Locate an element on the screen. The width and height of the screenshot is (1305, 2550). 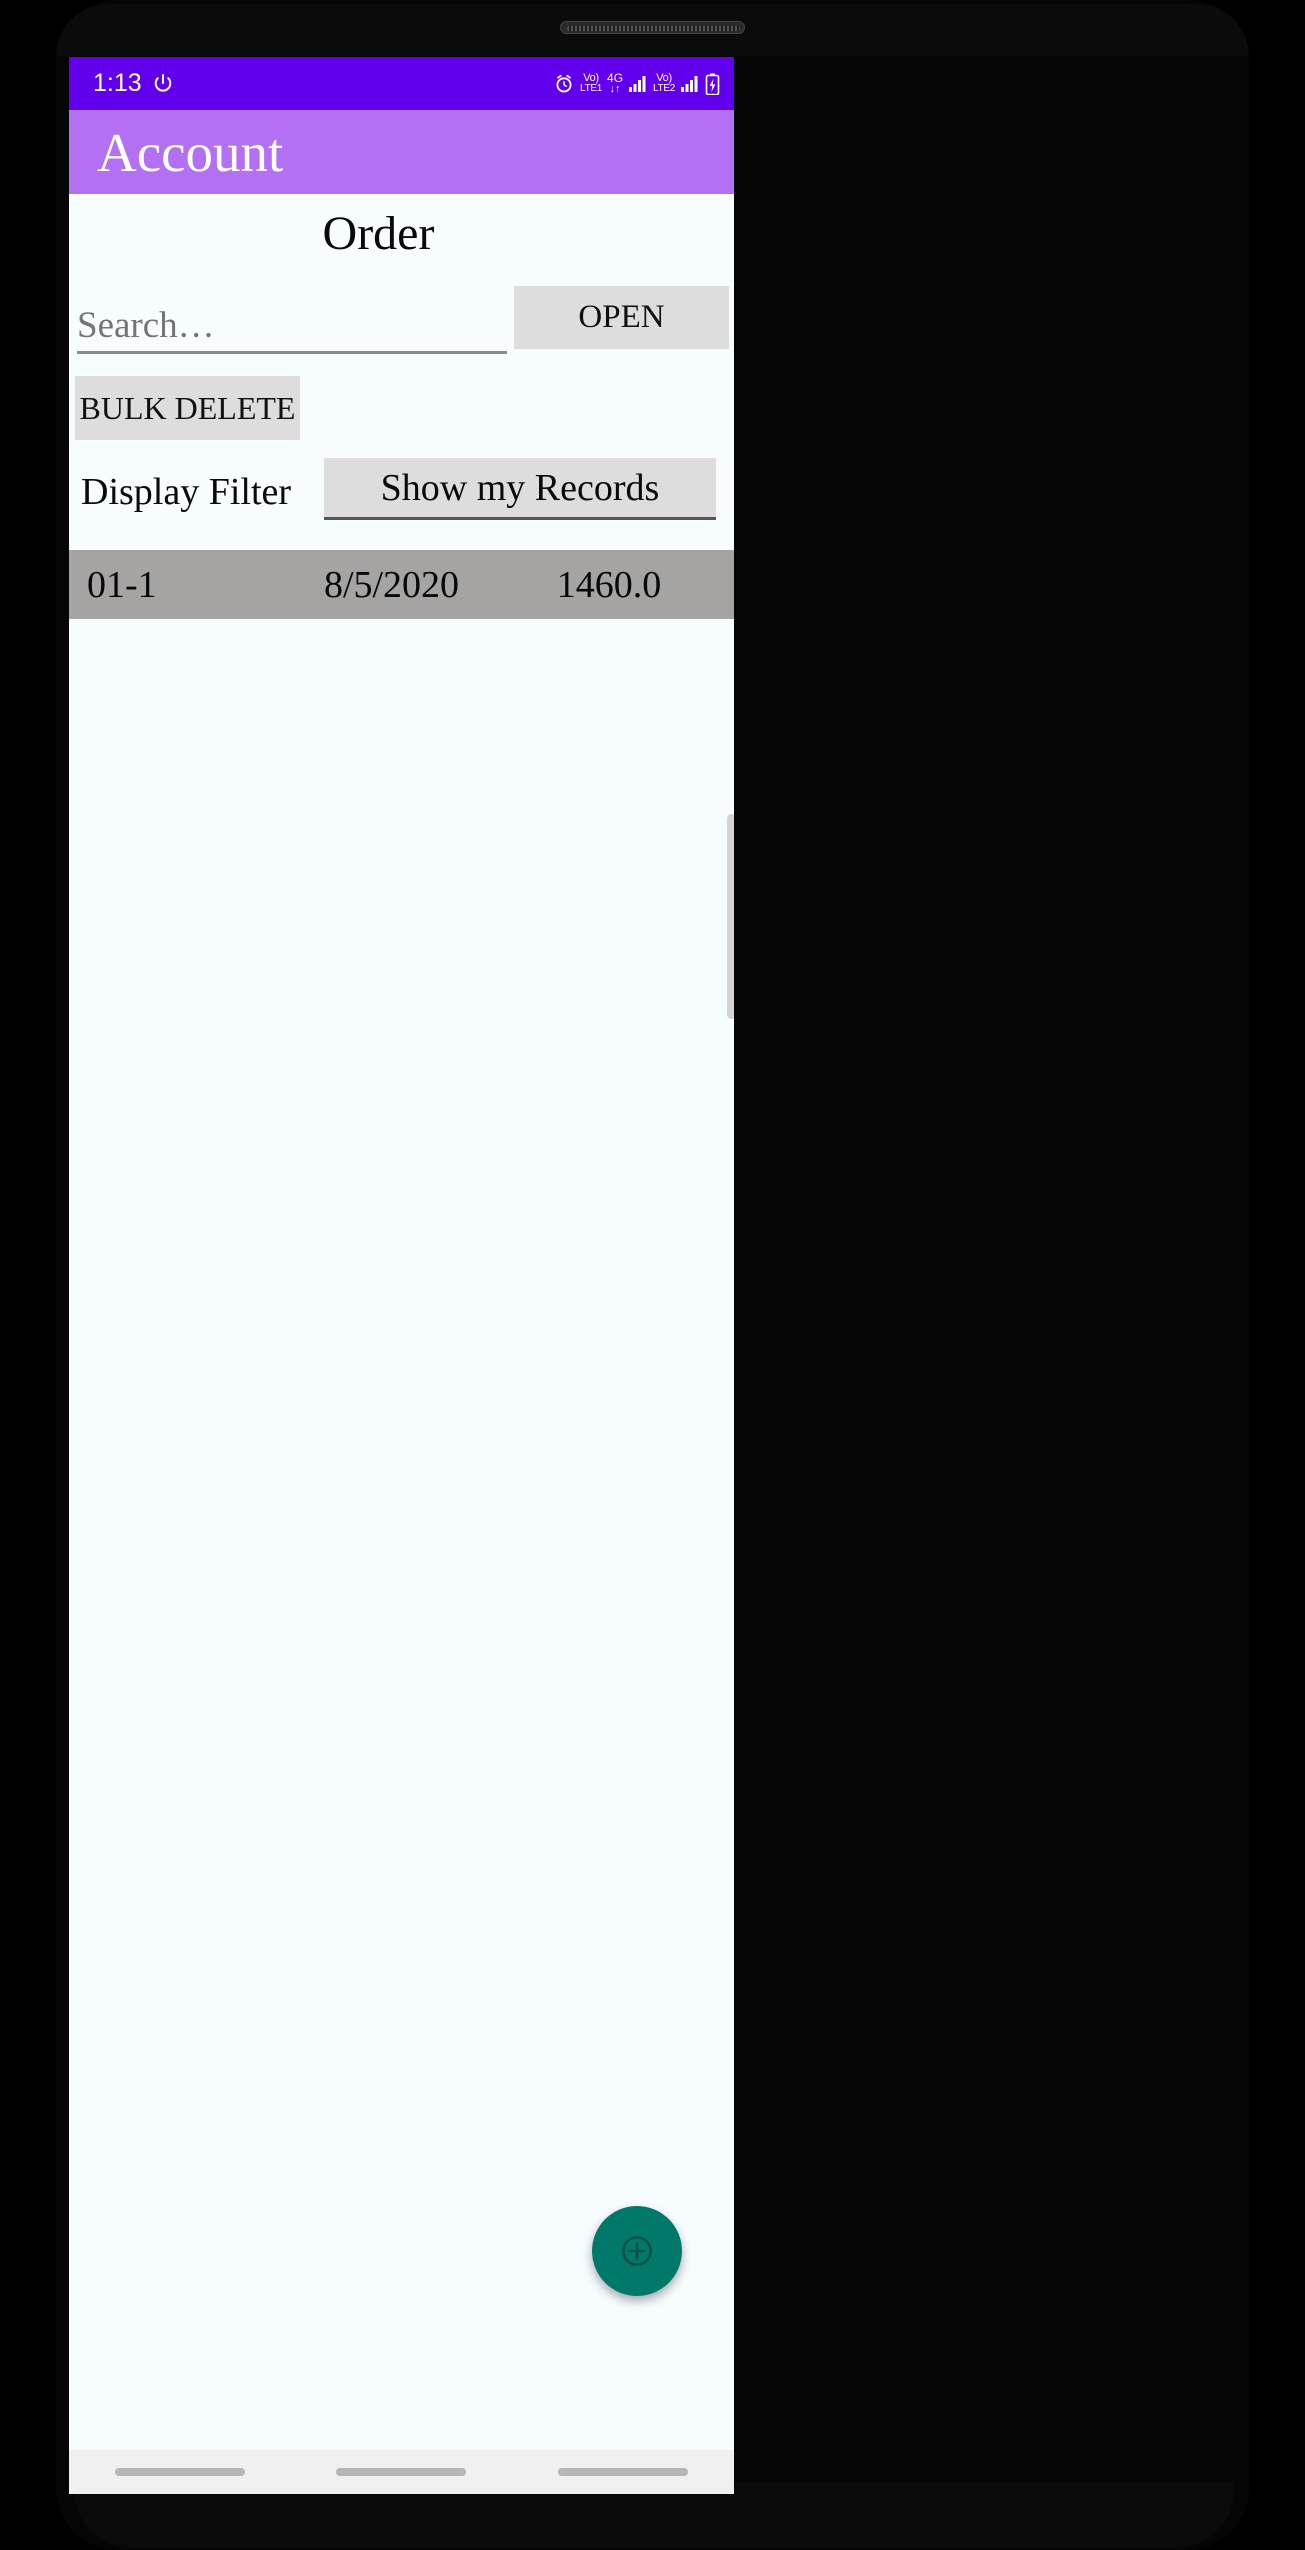
display-filter-row: Display Filter Show my Records is located at coordinates (401, 501).